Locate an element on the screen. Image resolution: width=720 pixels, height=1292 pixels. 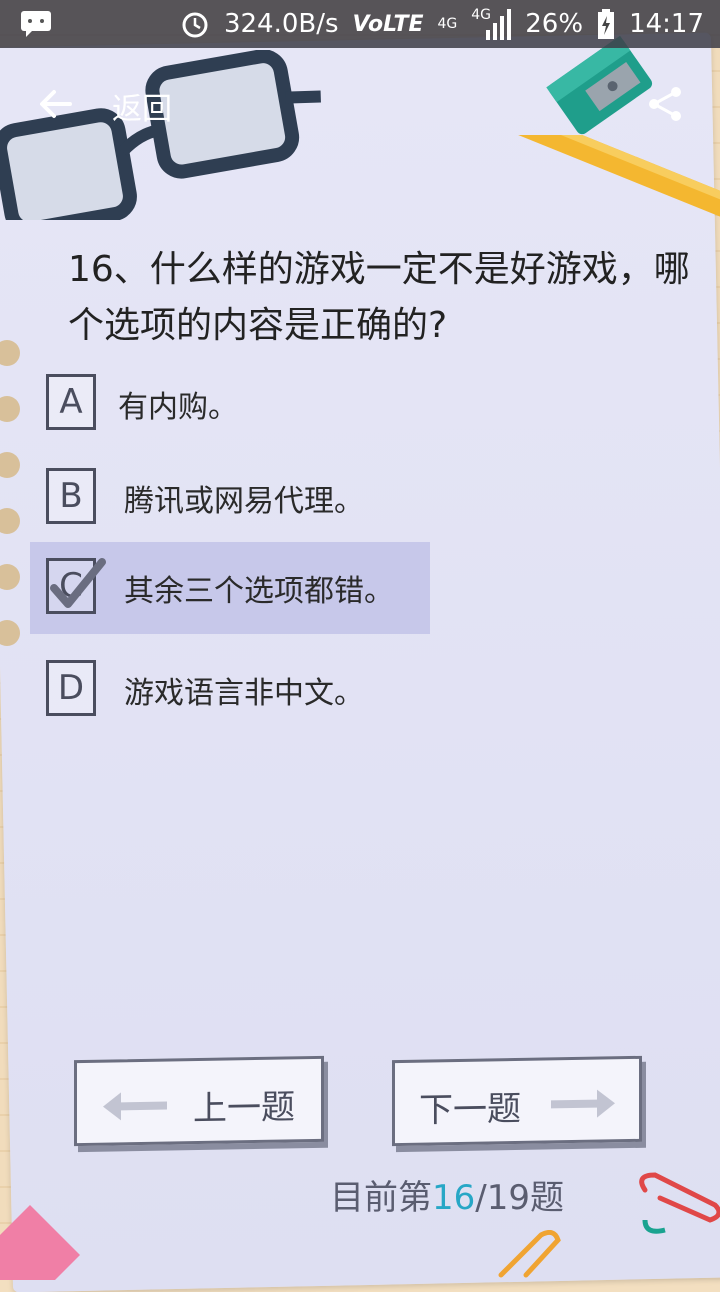
battery-percent: 26% is located at coordinates (554, 24).